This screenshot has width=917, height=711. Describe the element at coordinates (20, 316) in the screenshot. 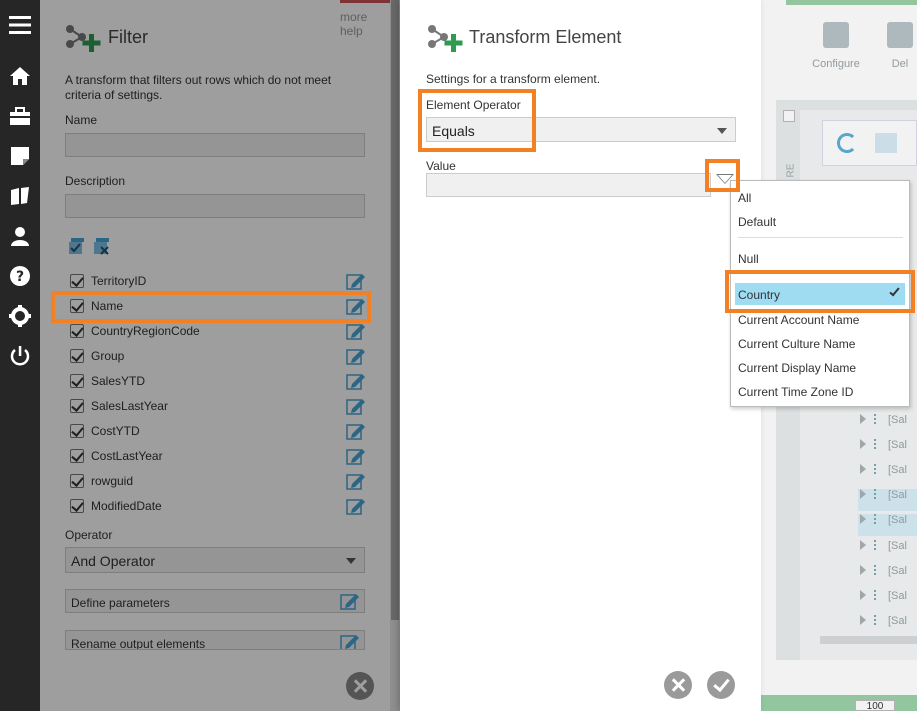

I see `gear-icon` at that location.